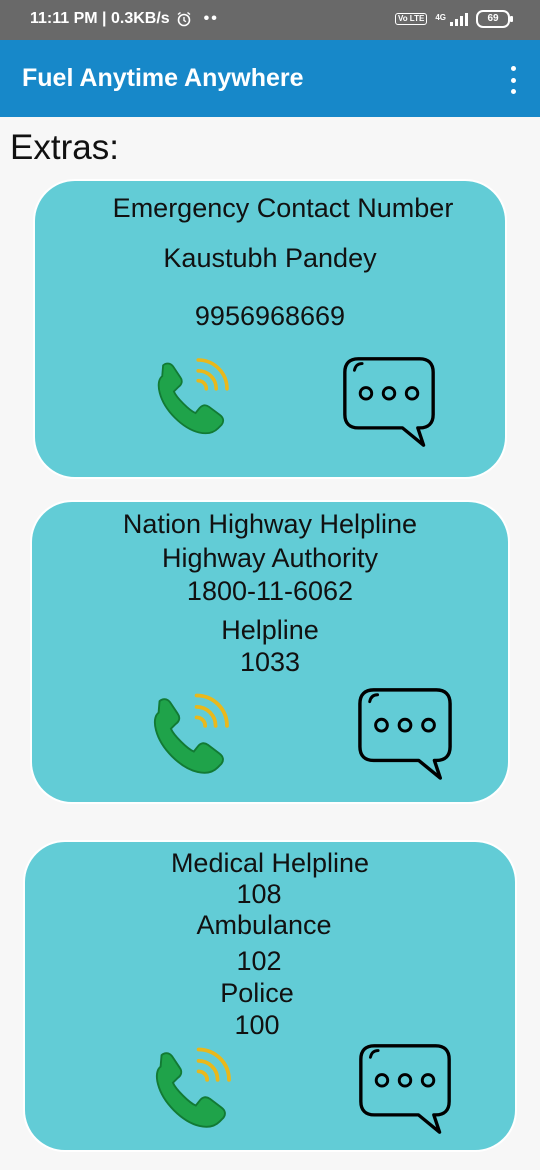 This screenshot has height=1170, width=540. What do you see at coordinates (270, 258) in the screenshot?
I see `card-line: Kaustubh Pandey` at bounding box center [270, 258].